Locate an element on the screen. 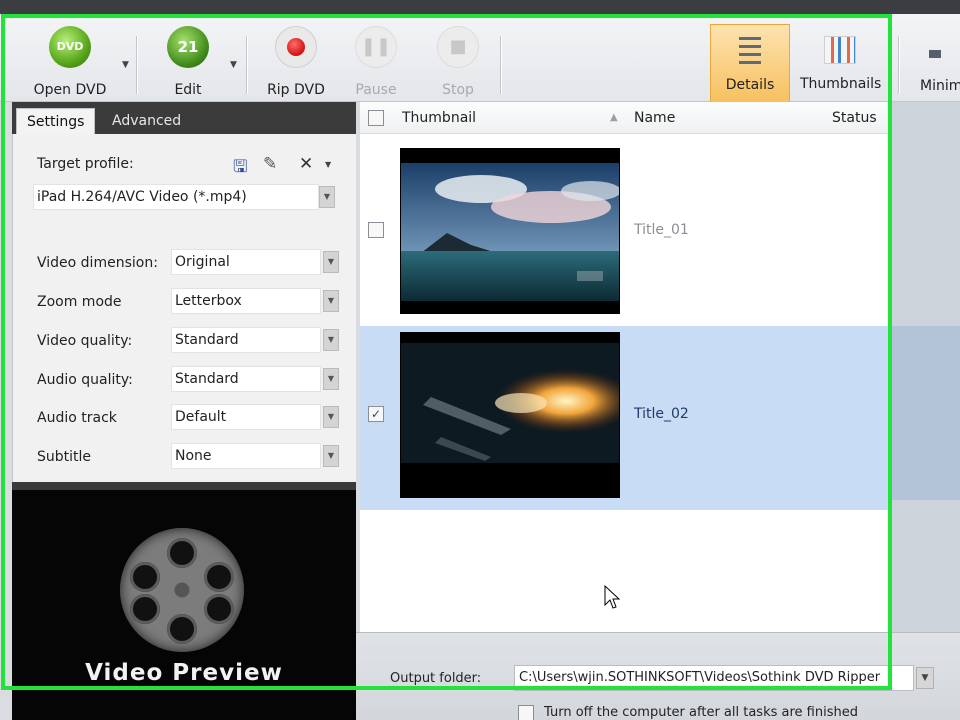 This screenshot has width=960, height=720. ocean-scene-thumbnail is located at coordinates (510, 231).